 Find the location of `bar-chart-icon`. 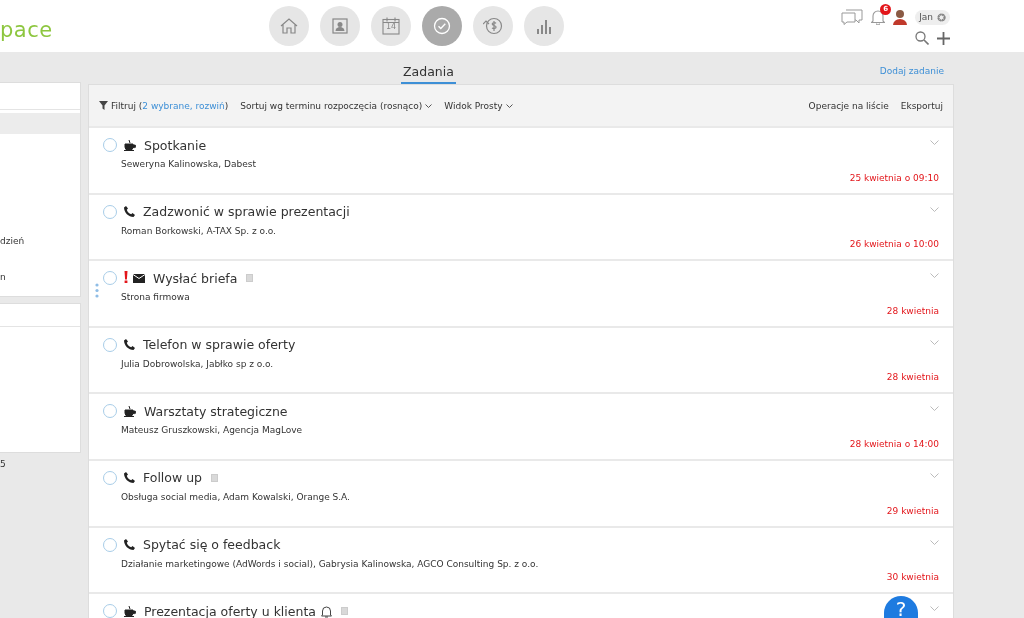

bar-chart-icon is located at coordinates (544, 26).